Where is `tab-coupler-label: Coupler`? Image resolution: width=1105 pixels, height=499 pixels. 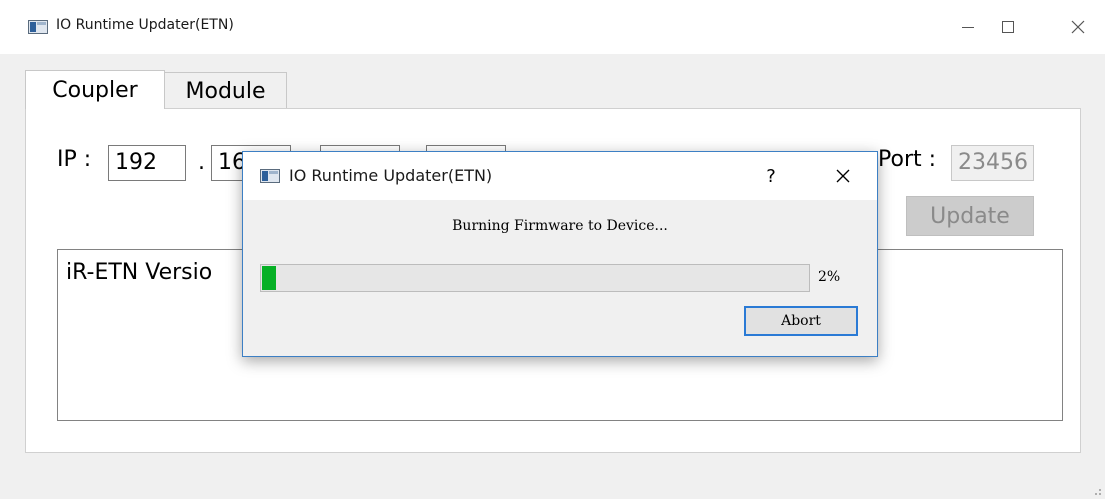 tab-coupler-label: Coupler is located at coordinates (95, 90).